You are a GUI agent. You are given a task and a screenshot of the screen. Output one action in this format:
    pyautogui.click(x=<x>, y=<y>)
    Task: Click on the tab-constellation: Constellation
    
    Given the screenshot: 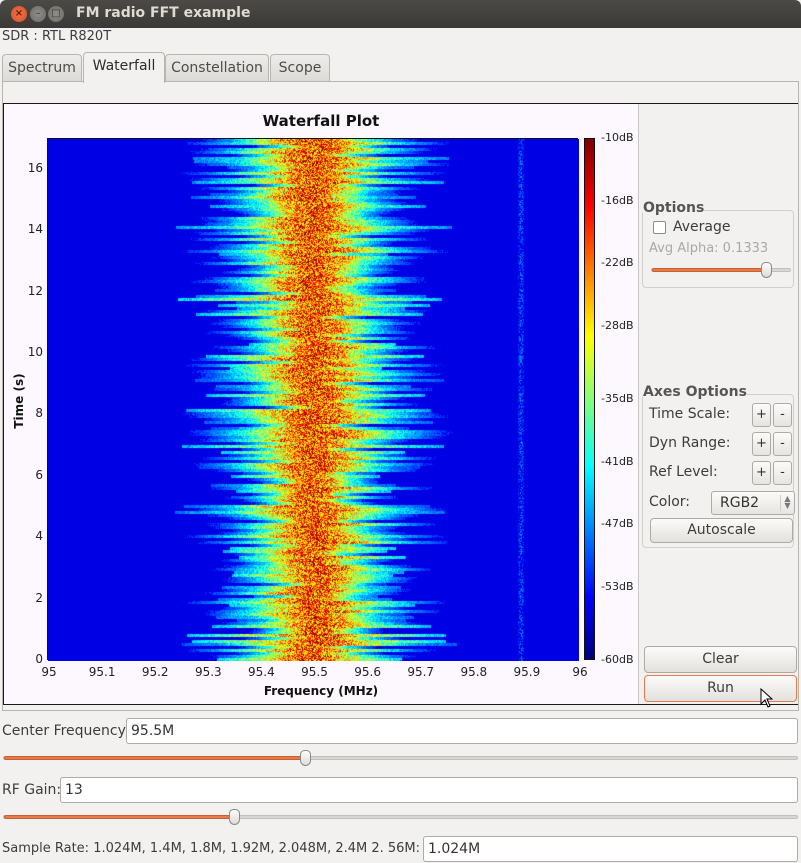 What is the action you would take?
    pyautogui.click(x=217, y=68)
    